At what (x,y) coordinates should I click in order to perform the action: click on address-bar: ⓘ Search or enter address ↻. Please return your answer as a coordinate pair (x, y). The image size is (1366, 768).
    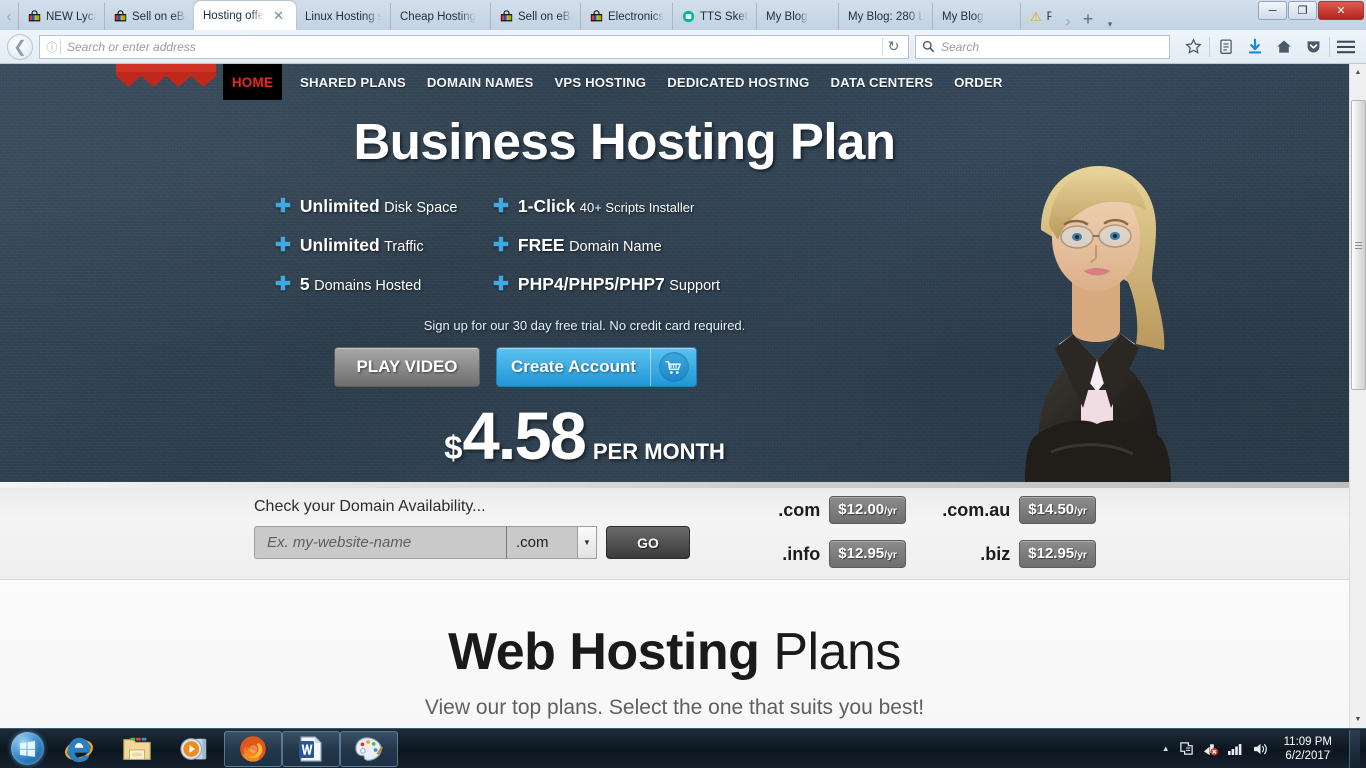
    Looking at the image, I should click on (474, 46).